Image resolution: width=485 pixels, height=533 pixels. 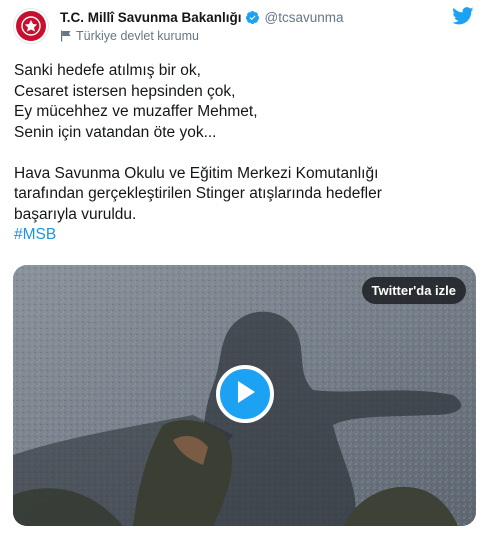 I want to click on watch-on-twitter-button: Twitter'da izle, so click(x=413, y=290).